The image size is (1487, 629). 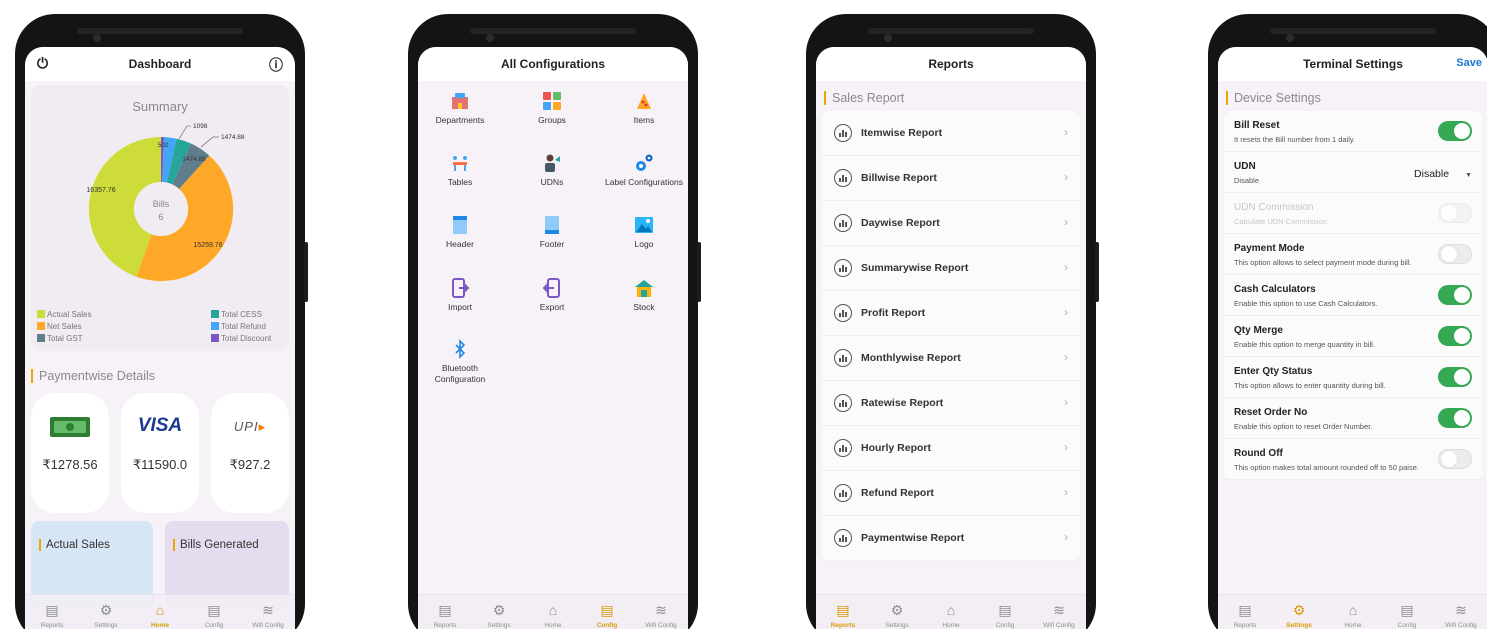 I want to click on qty-merge-toggle, so click(x=1455, y=336).